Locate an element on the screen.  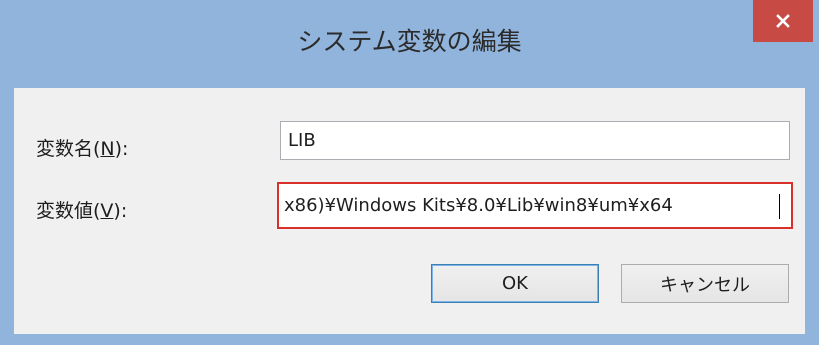
close-button is located at coordinates (783, 21).